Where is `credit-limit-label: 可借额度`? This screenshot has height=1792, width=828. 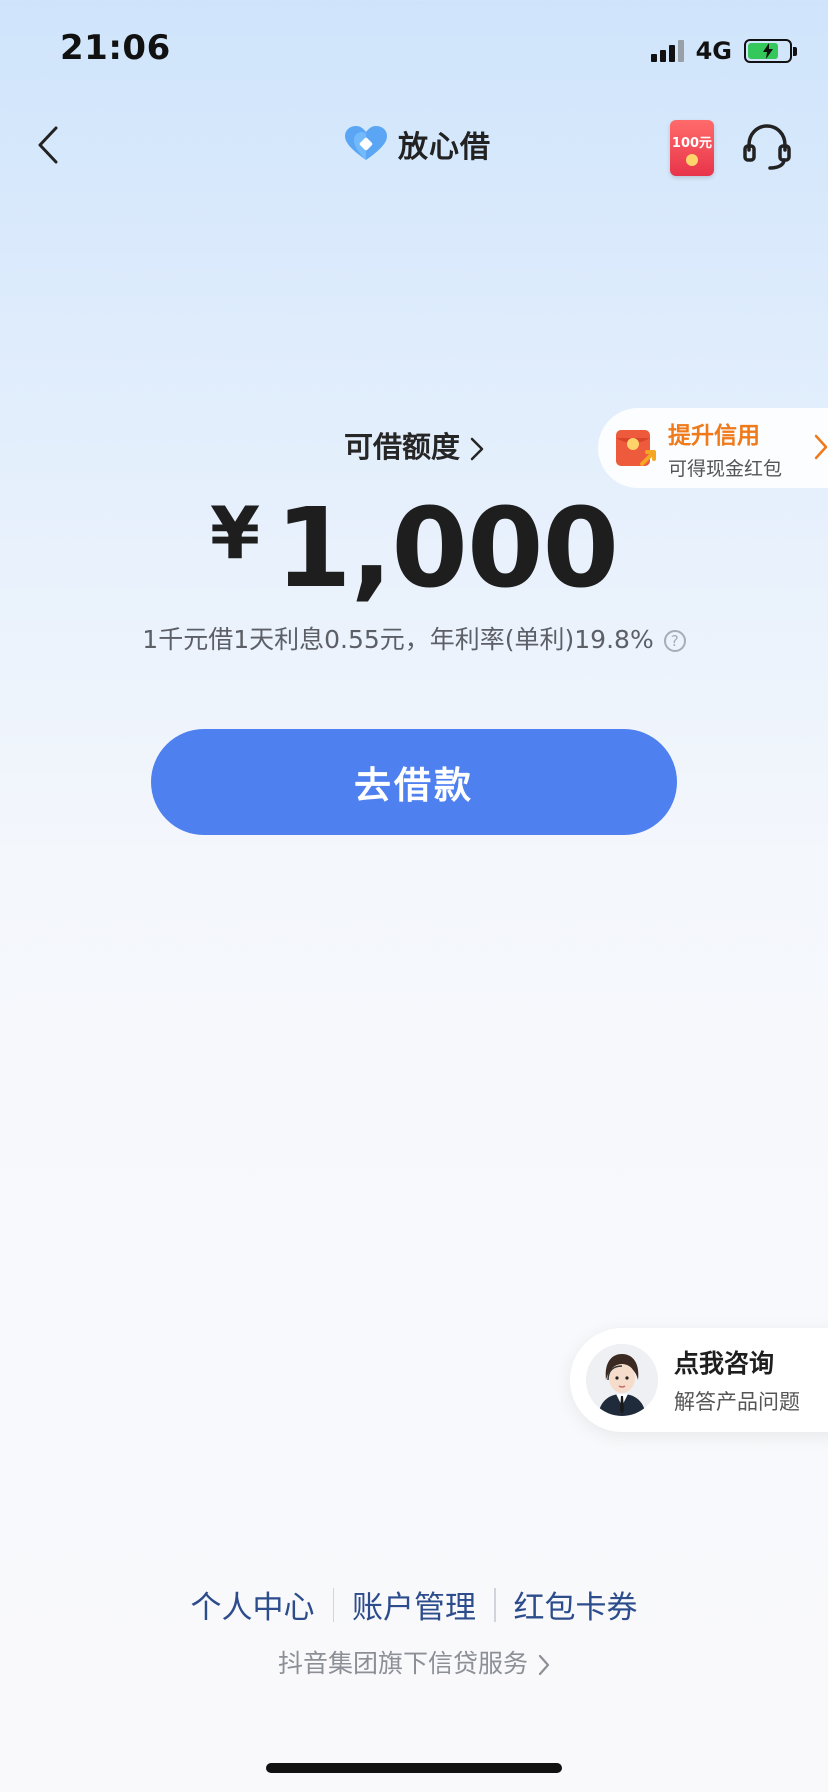 credit-limit-label: 可借额度 is located at coordinates (401, 447).